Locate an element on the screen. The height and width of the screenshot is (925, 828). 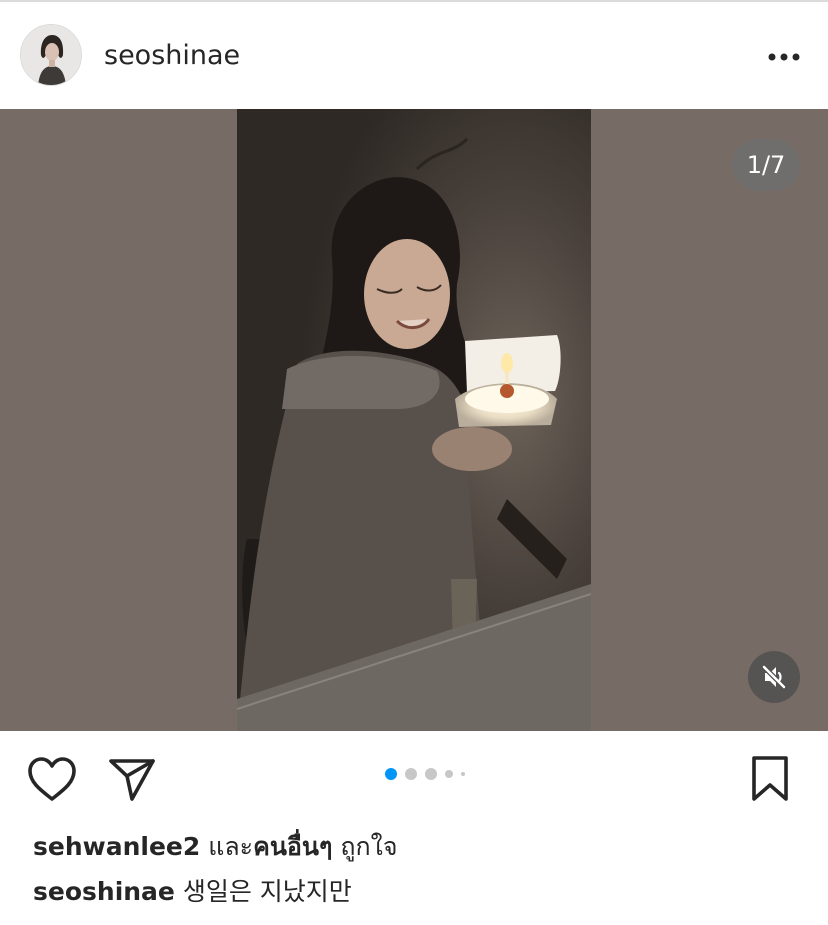
likes-and: และ is located at coordinates (227, 846).